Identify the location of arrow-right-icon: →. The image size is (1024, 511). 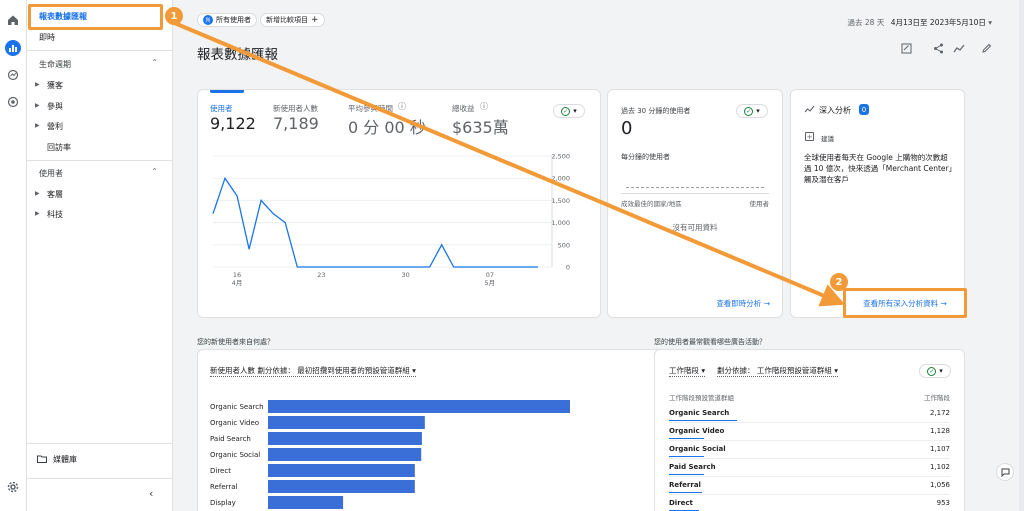
(766, 303).